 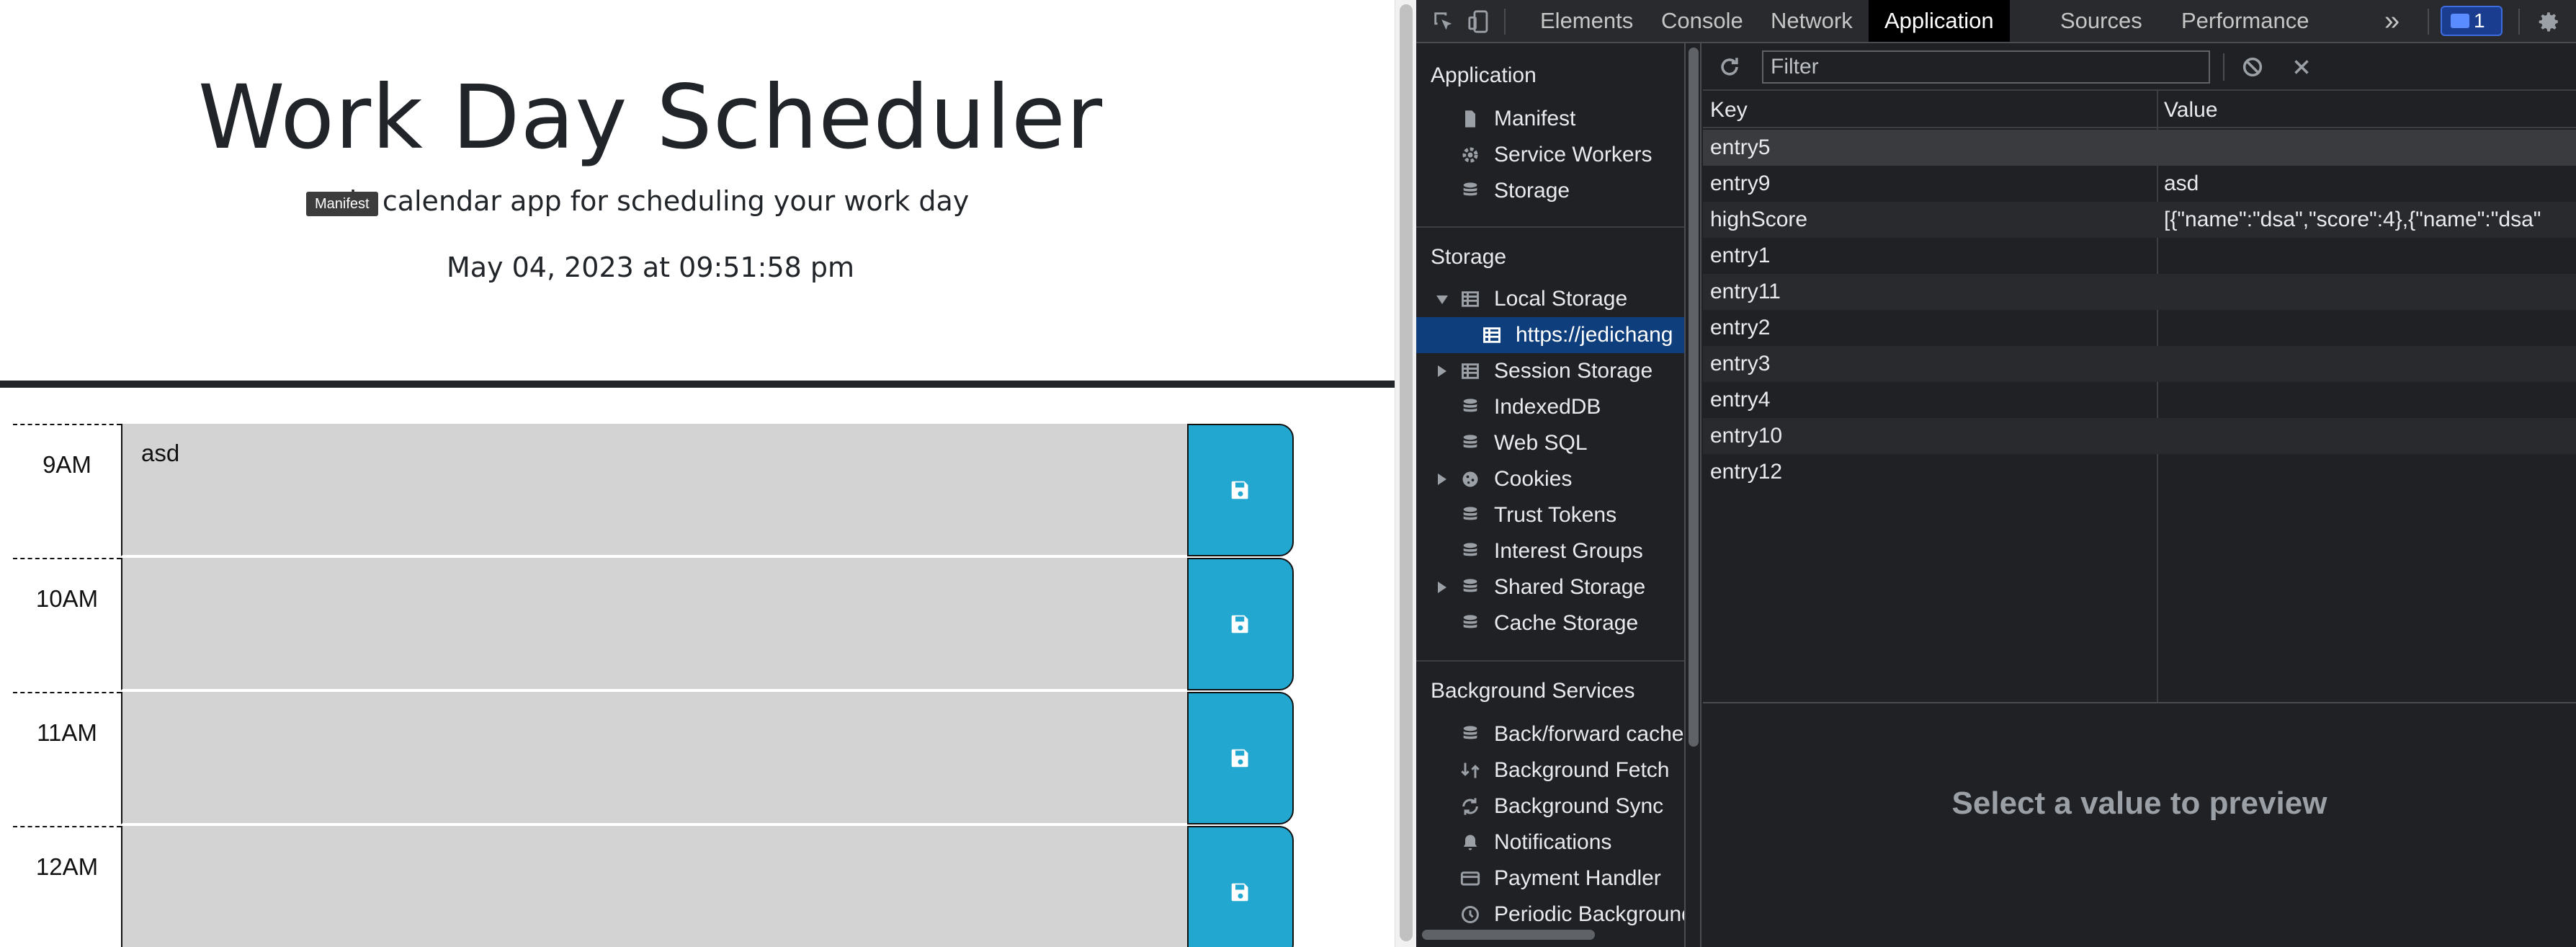 I want to click on sidebar-item-storage: Storage, so click(x=1550, y=191).